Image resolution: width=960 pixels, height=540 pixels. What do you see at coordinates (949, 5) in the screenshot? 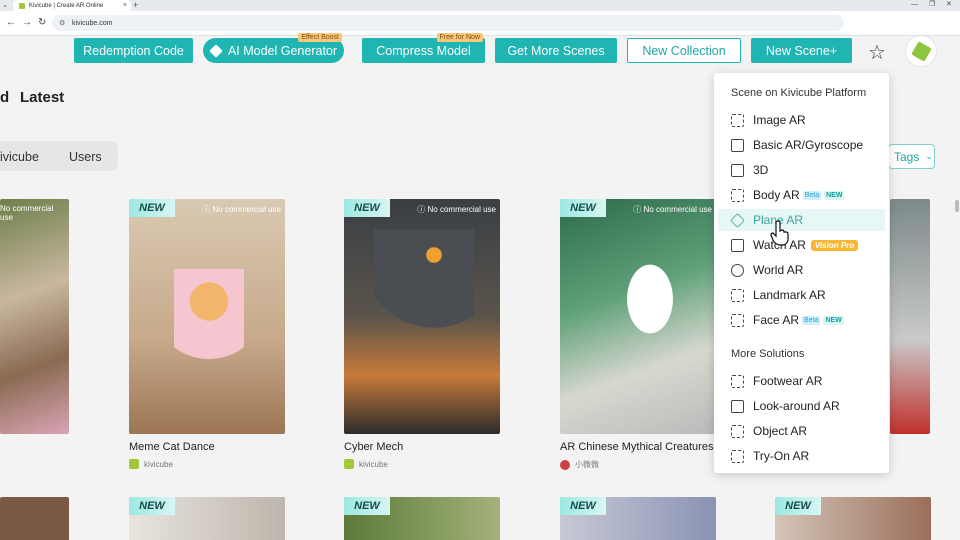
I see `close-window-icon: ✕` at bounding box center [949, 5].